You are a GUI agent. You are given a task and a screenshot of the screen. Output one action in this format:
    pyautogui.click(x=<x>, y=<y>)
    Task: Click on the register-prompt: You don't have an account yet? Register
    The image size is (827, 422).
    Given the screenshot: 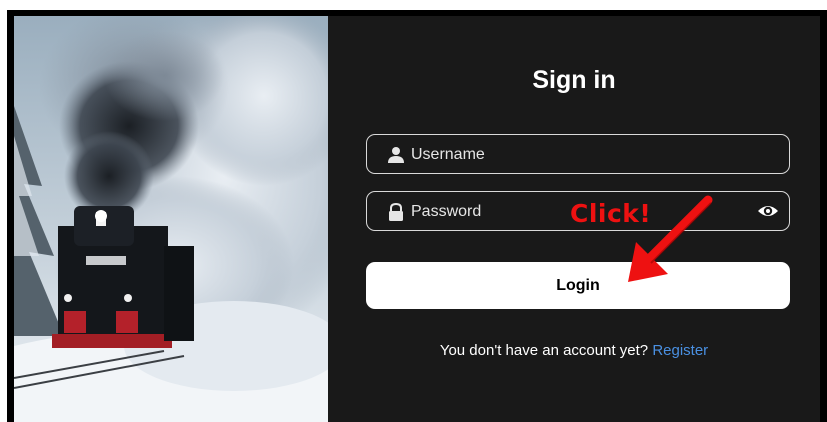 What is the action you would take?
    pyautogui.click(x=574, y=350)
    